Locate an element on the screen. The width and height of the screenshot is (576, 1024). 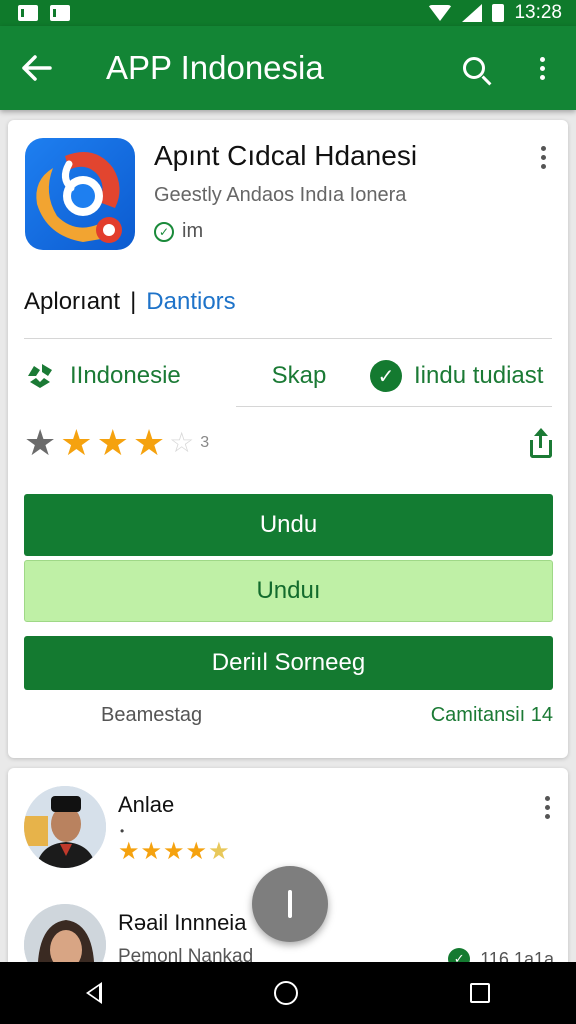
review-item: Anlae • ★ ★ ★ ★ ★ is located at coordinates (289, 827).